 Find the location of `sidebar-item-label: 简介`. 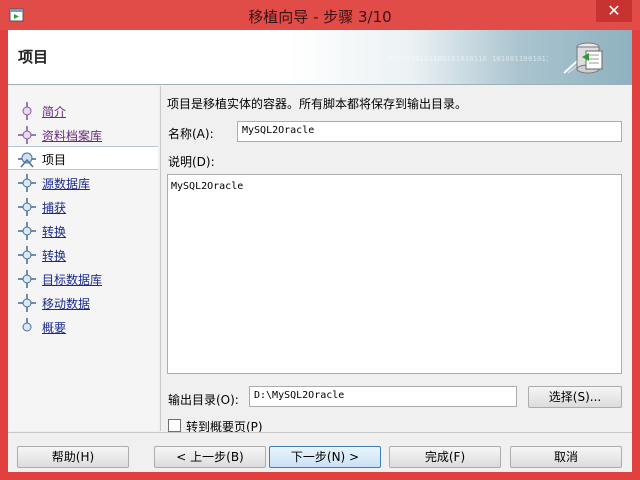

sidebar-item-label: 简介 is located at coordinates (54, 112).